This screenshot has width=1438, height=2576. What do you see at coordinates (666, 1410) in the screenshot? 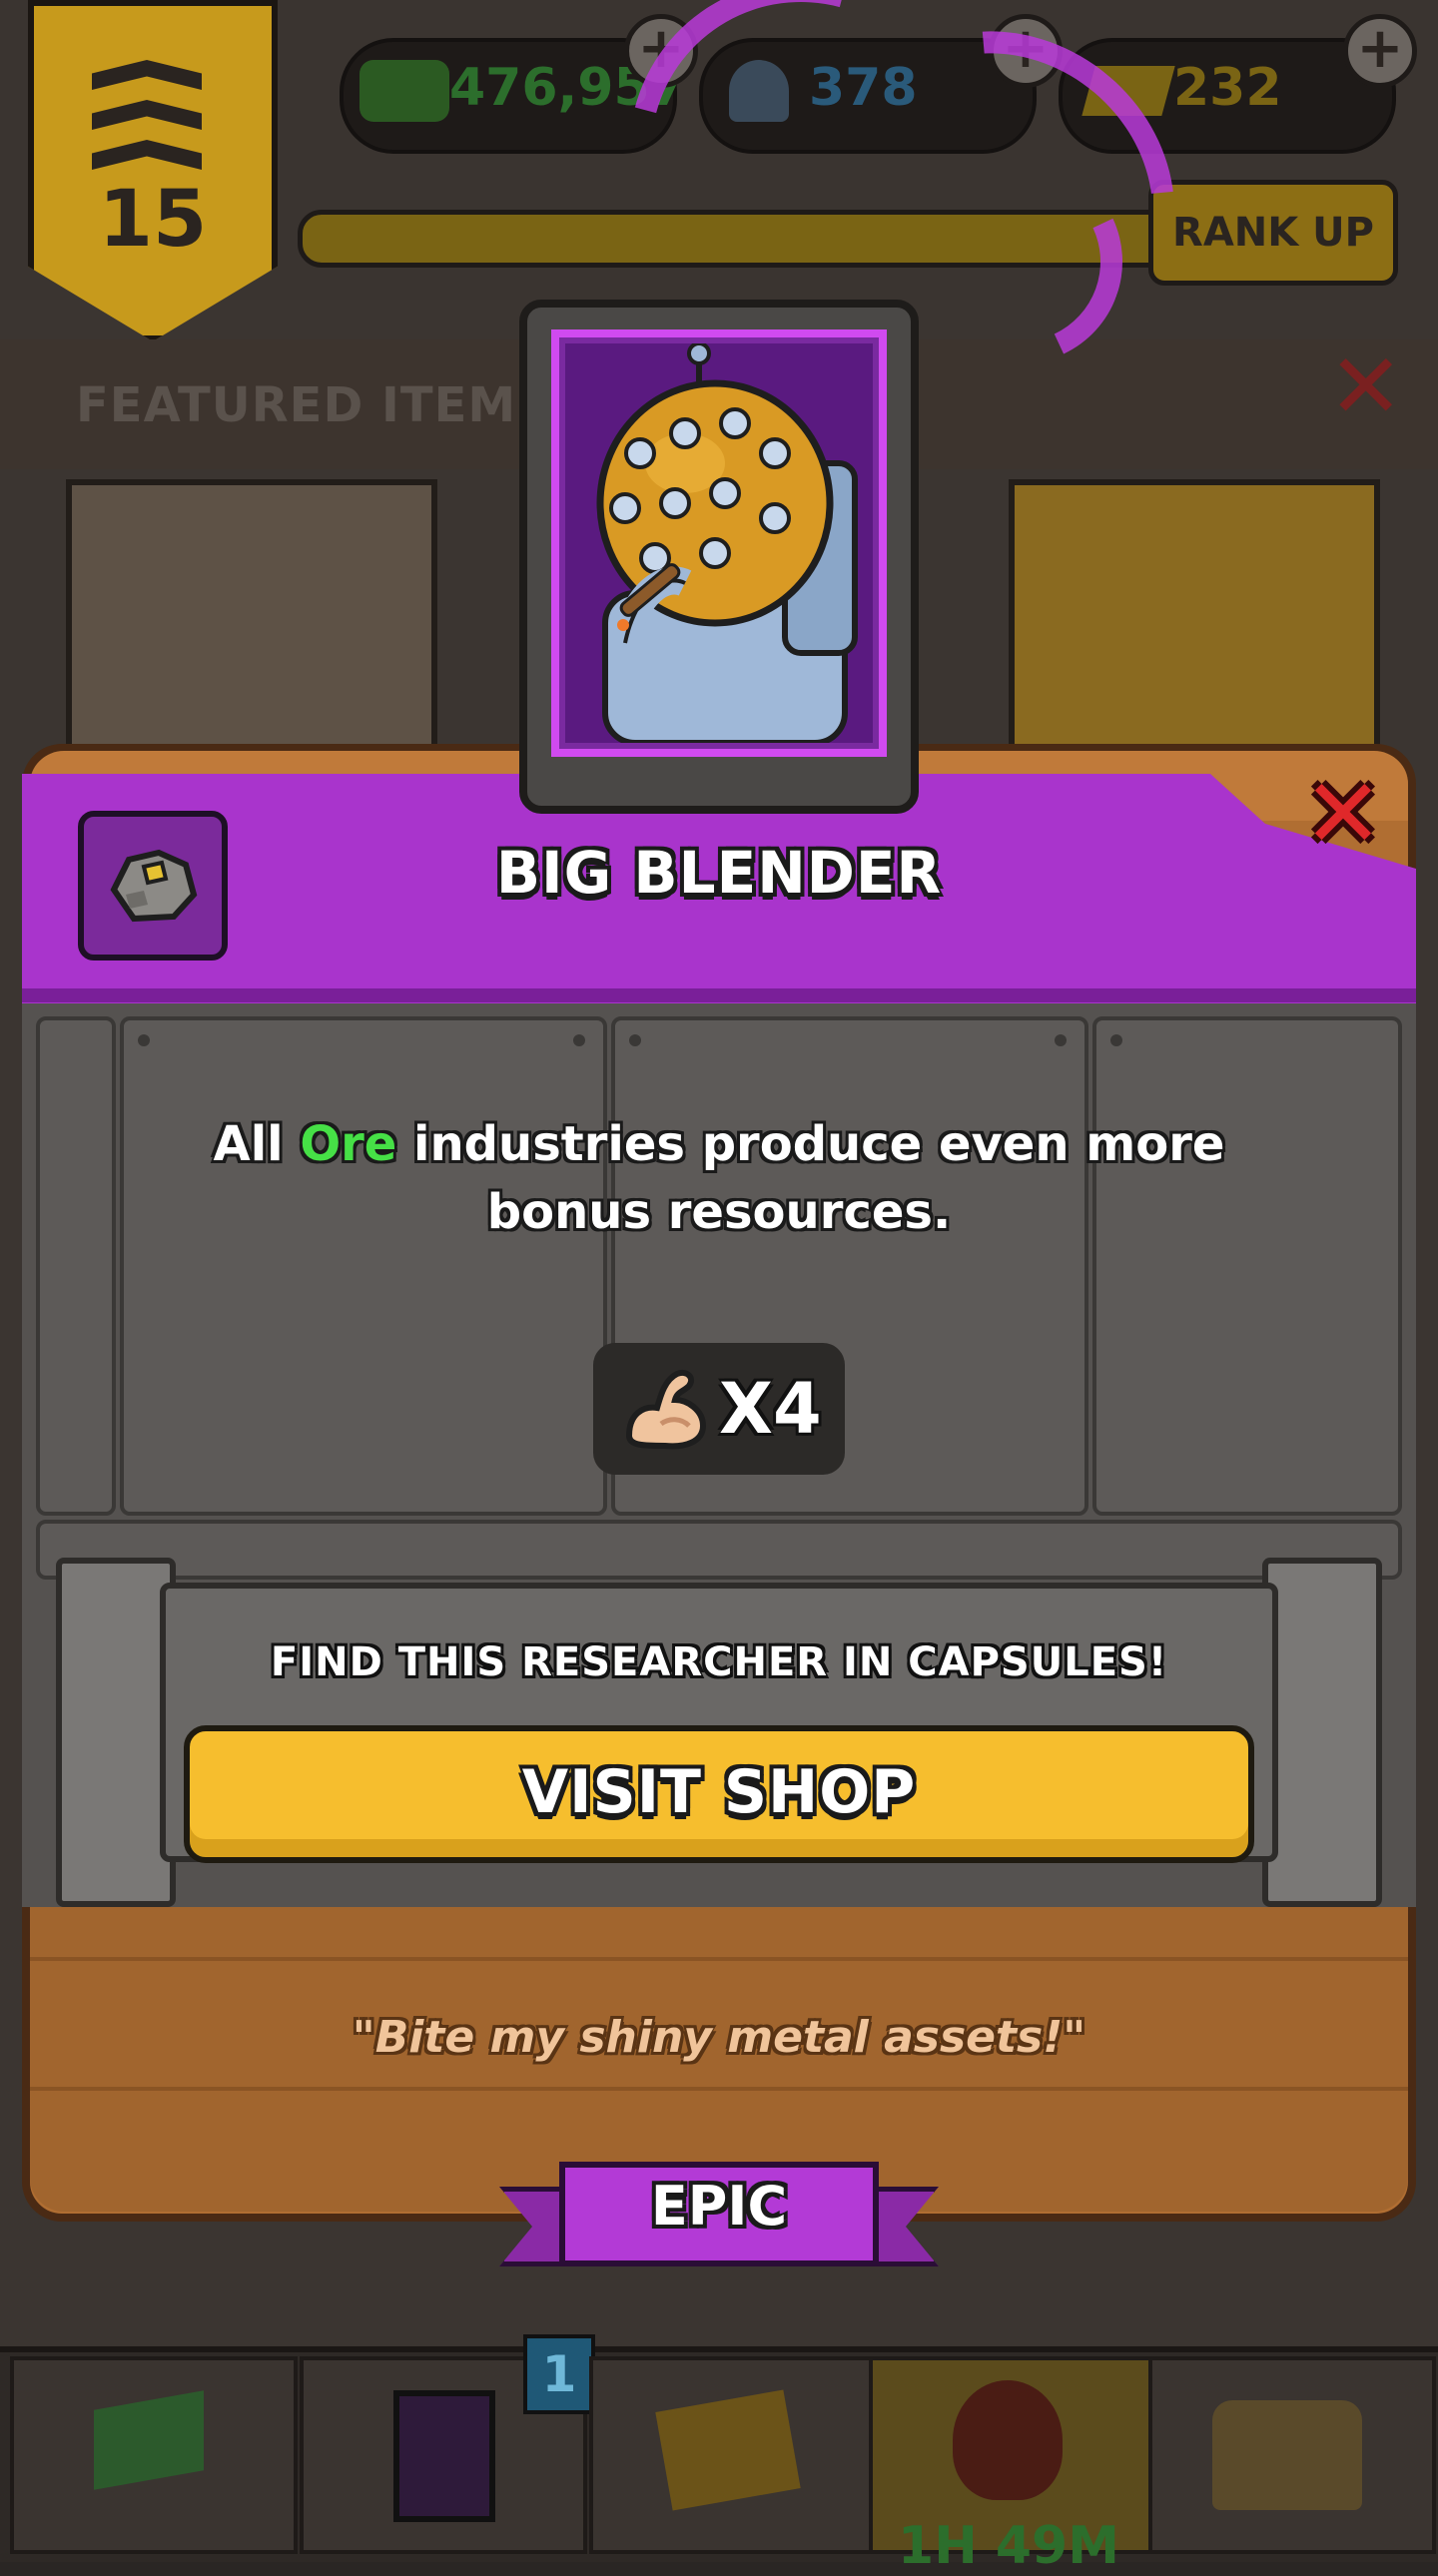
I see `flexed-bicep-icon` at bounding box center [666, 1410].